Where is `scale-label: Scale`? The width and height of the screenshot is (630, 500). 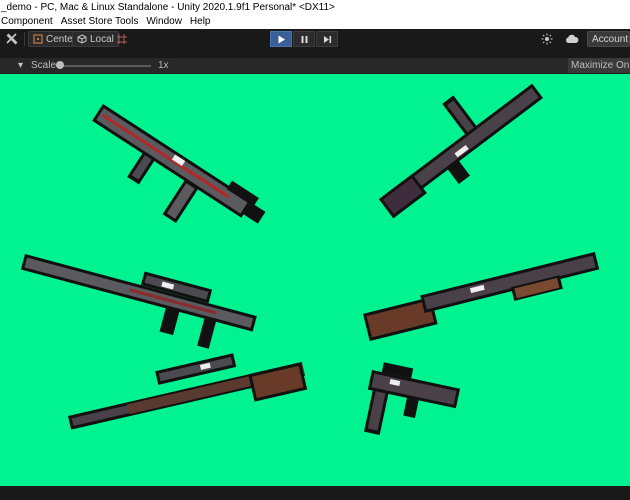
scale-label: Scale is located at coordinates (44, 65).